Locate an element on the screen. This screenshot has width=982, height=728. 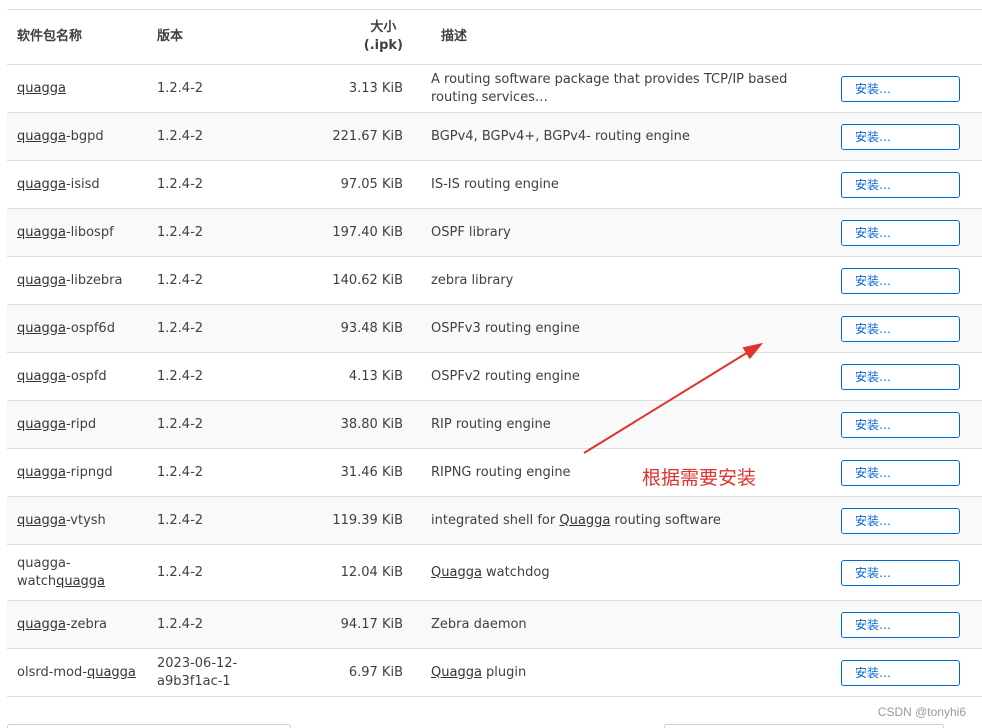
package-name-suffix: -ospfd is located at coordinates (86, 376).